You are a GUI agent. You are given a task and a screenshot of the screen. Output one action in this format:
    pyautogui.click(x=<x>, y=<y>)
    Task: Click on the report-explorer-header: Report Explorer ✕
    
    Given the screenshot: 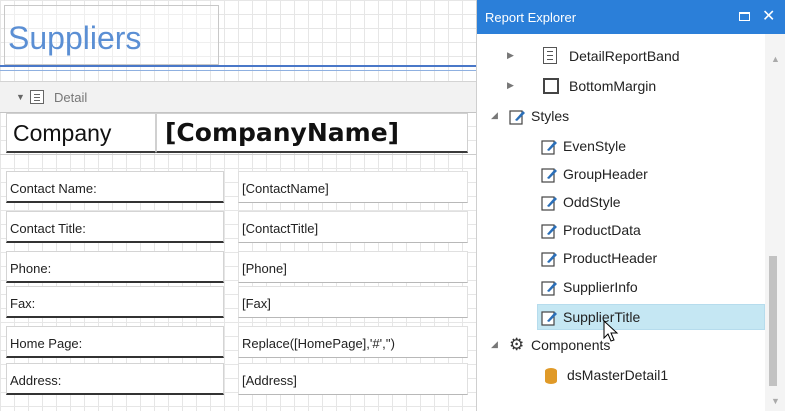 What is the action you would take?
    pyautogui.click(x=631, y=17)
    